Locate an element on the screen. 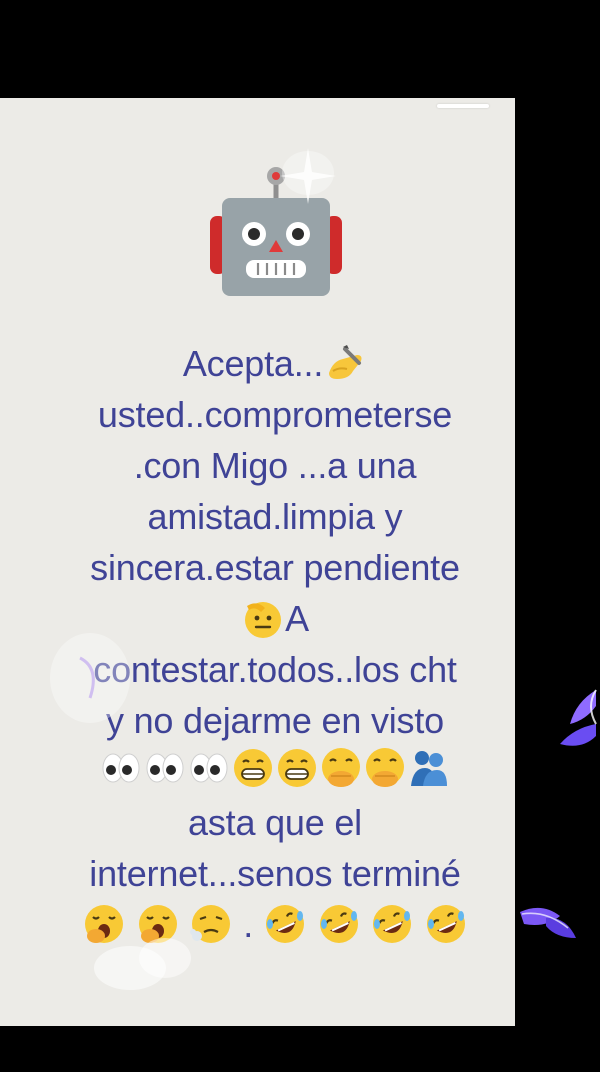  people-hugging-icon is located at coordinates (429, 768).